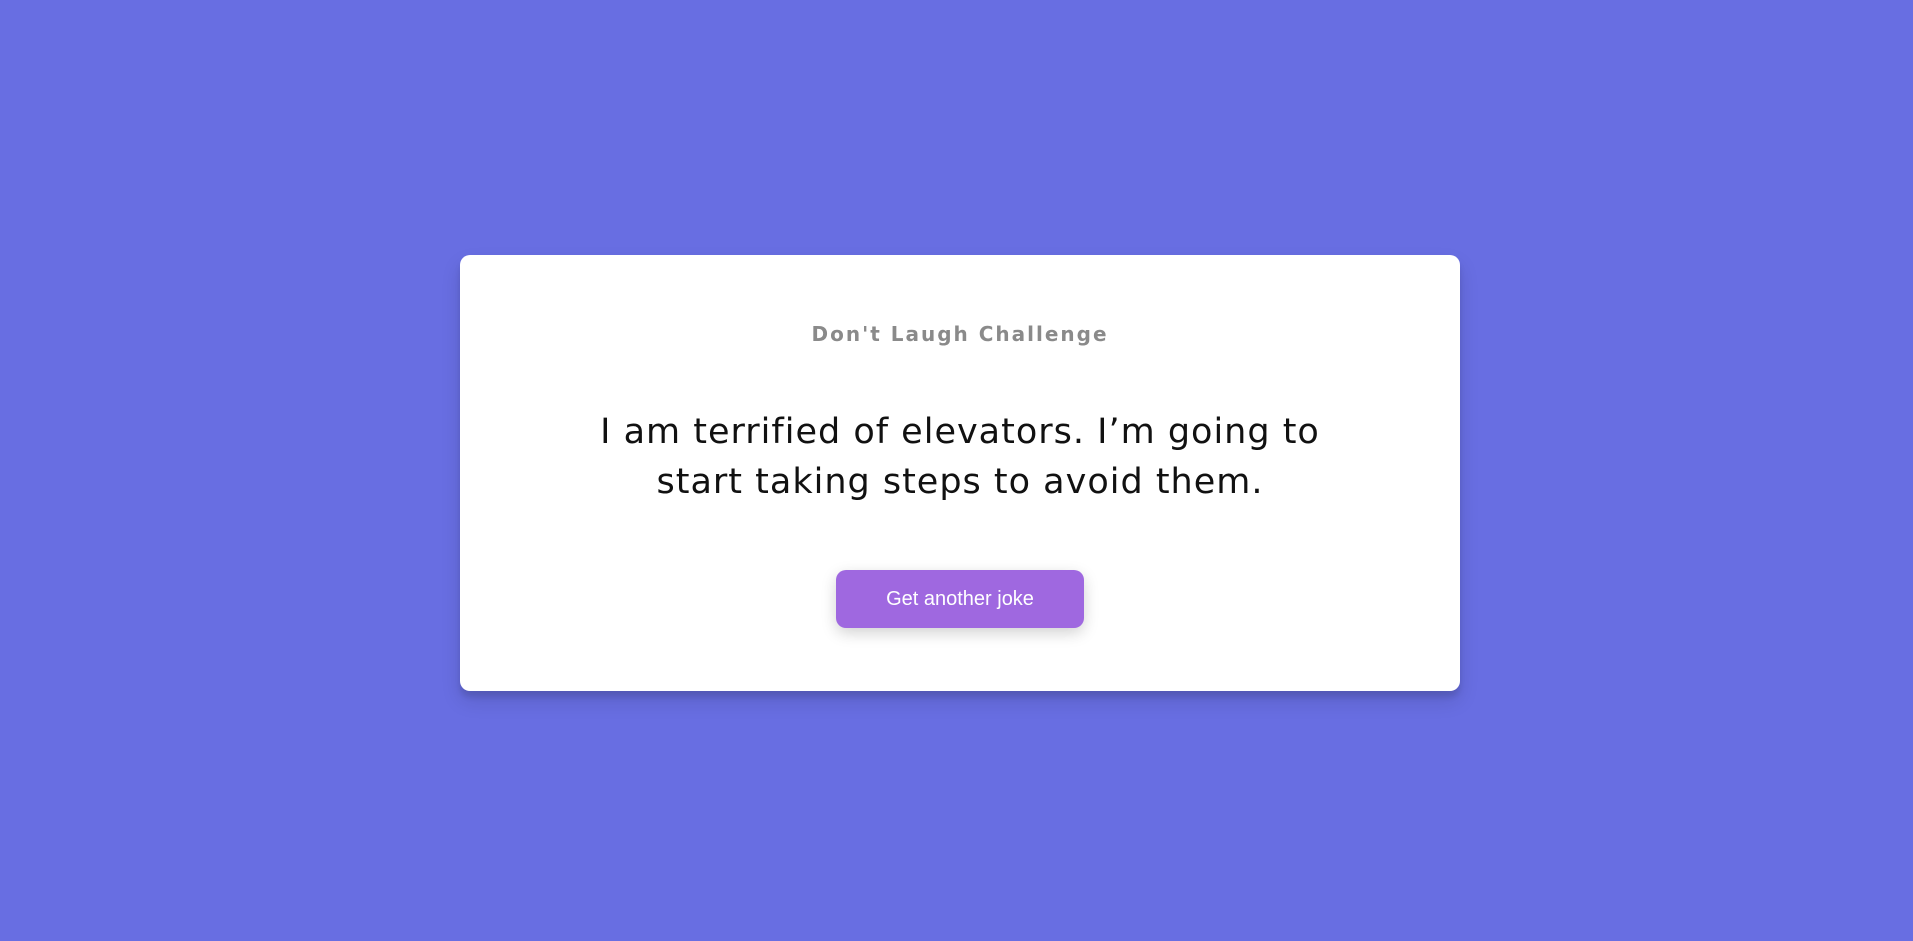  Describe the element at coordinates (960, 599) in the screenshot. I see `get-another-joke-button: Get another joke` at that location.